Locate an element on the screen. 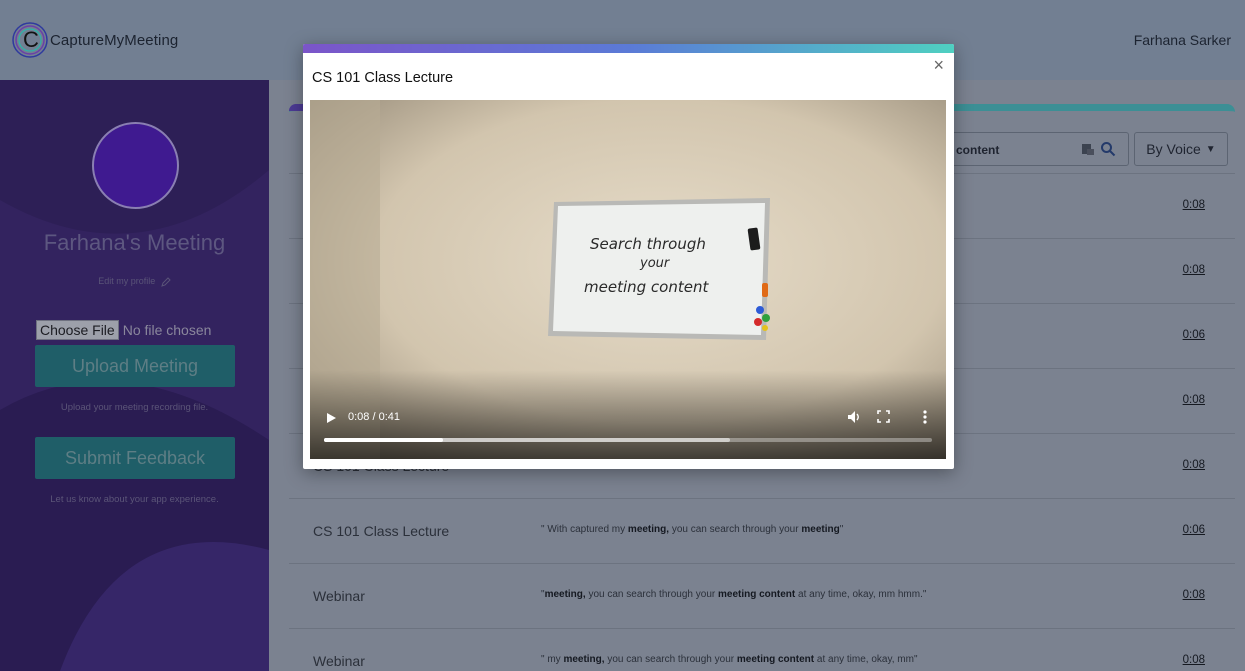  feedback-hint: Let us know about your app experience. is located at coordinates (134, 499).